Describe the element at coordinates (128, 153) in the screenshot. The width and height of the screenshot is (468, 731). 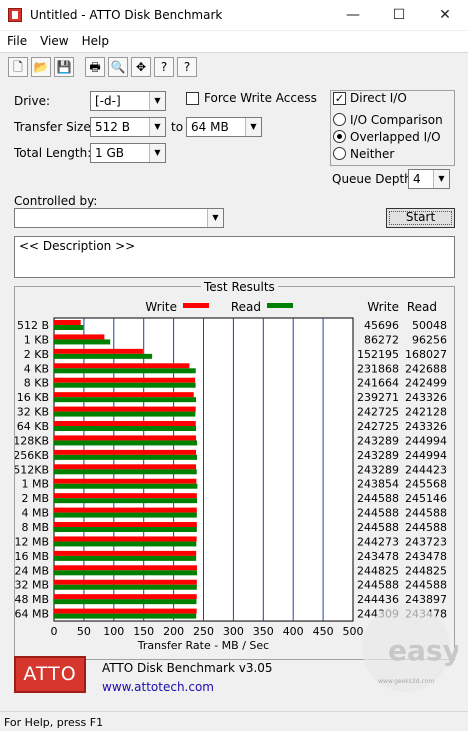
I see `total-length-select: 1 GB ▼` at that location.